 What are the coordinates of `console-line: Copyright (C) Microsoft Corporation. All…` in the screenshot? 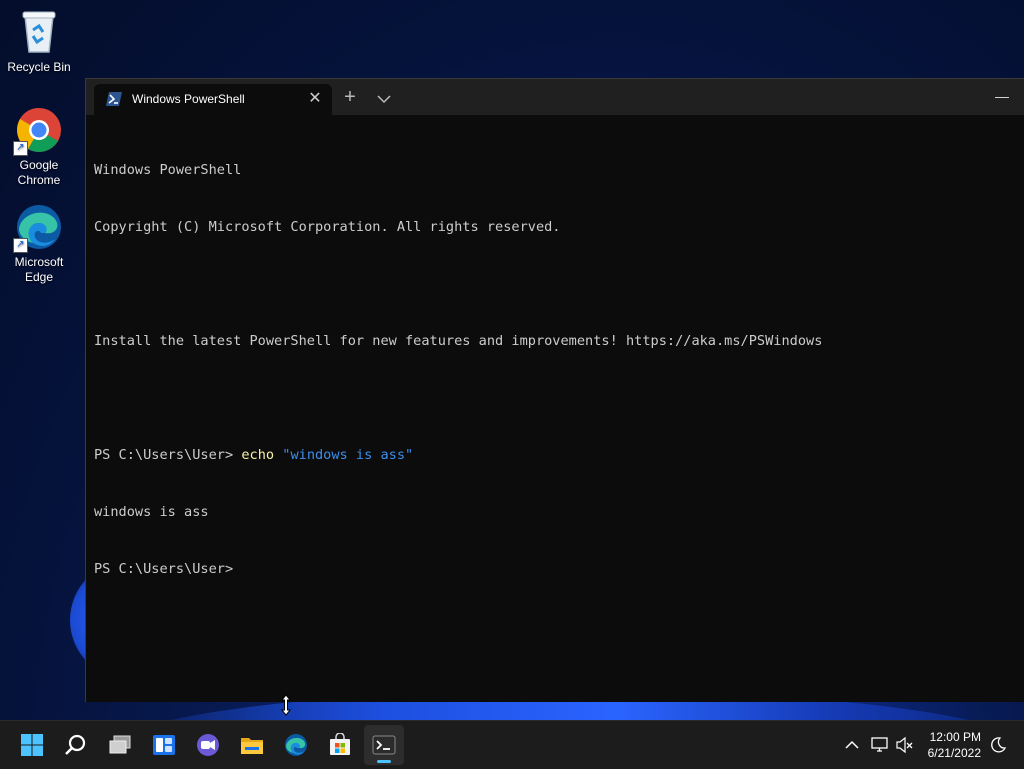 It's located at (327, 227).